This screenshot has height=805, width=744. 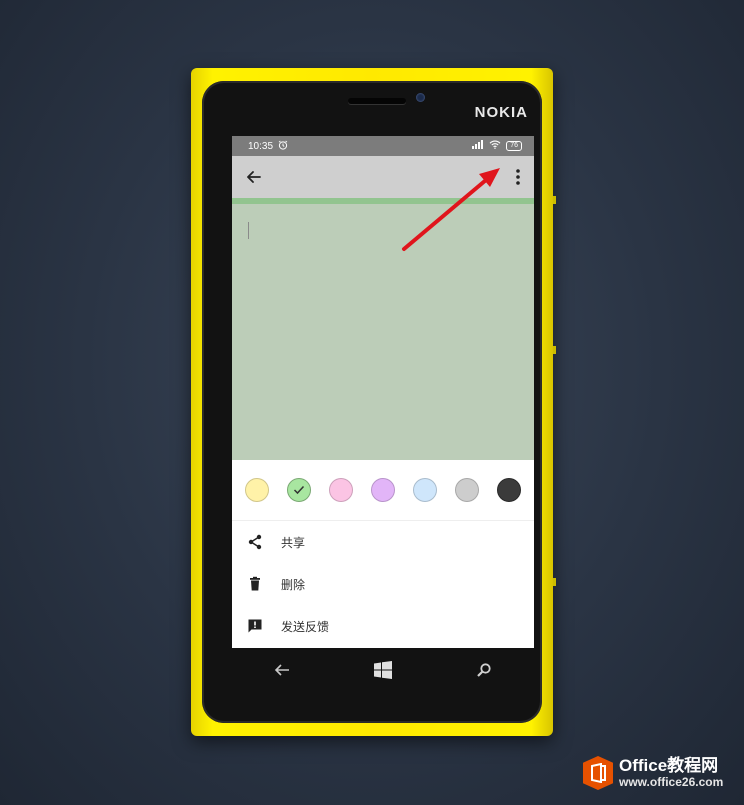 What do you see at coordinates (341, 490) in the screenshot?
I see `color-swatch-pink` at bounding box center [341, 490].